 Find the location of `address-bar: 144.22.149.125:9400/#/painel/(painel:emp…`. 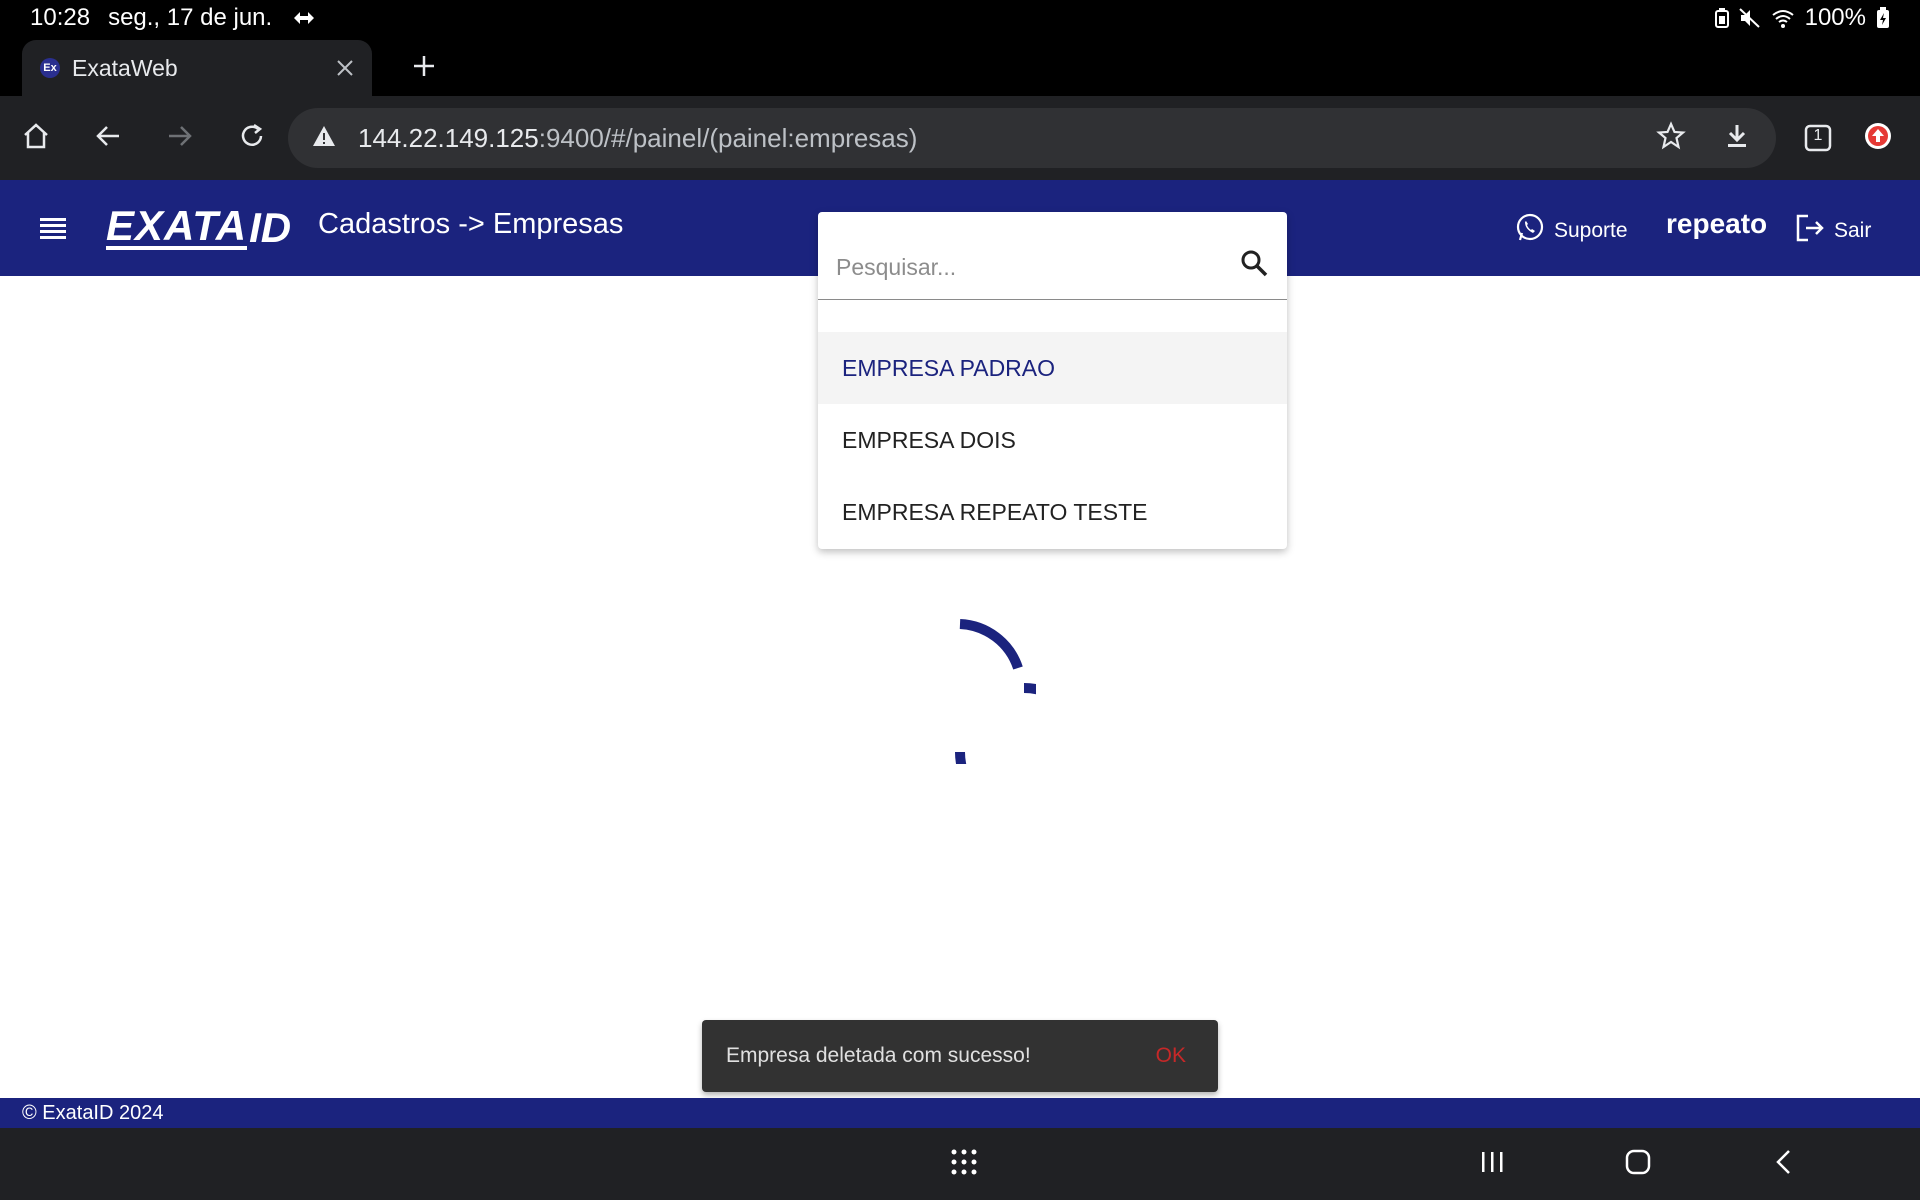

address-bar: 144.22.149.125:9400/#/painel/(painel:emp… is located at coordinates (1032, 138).